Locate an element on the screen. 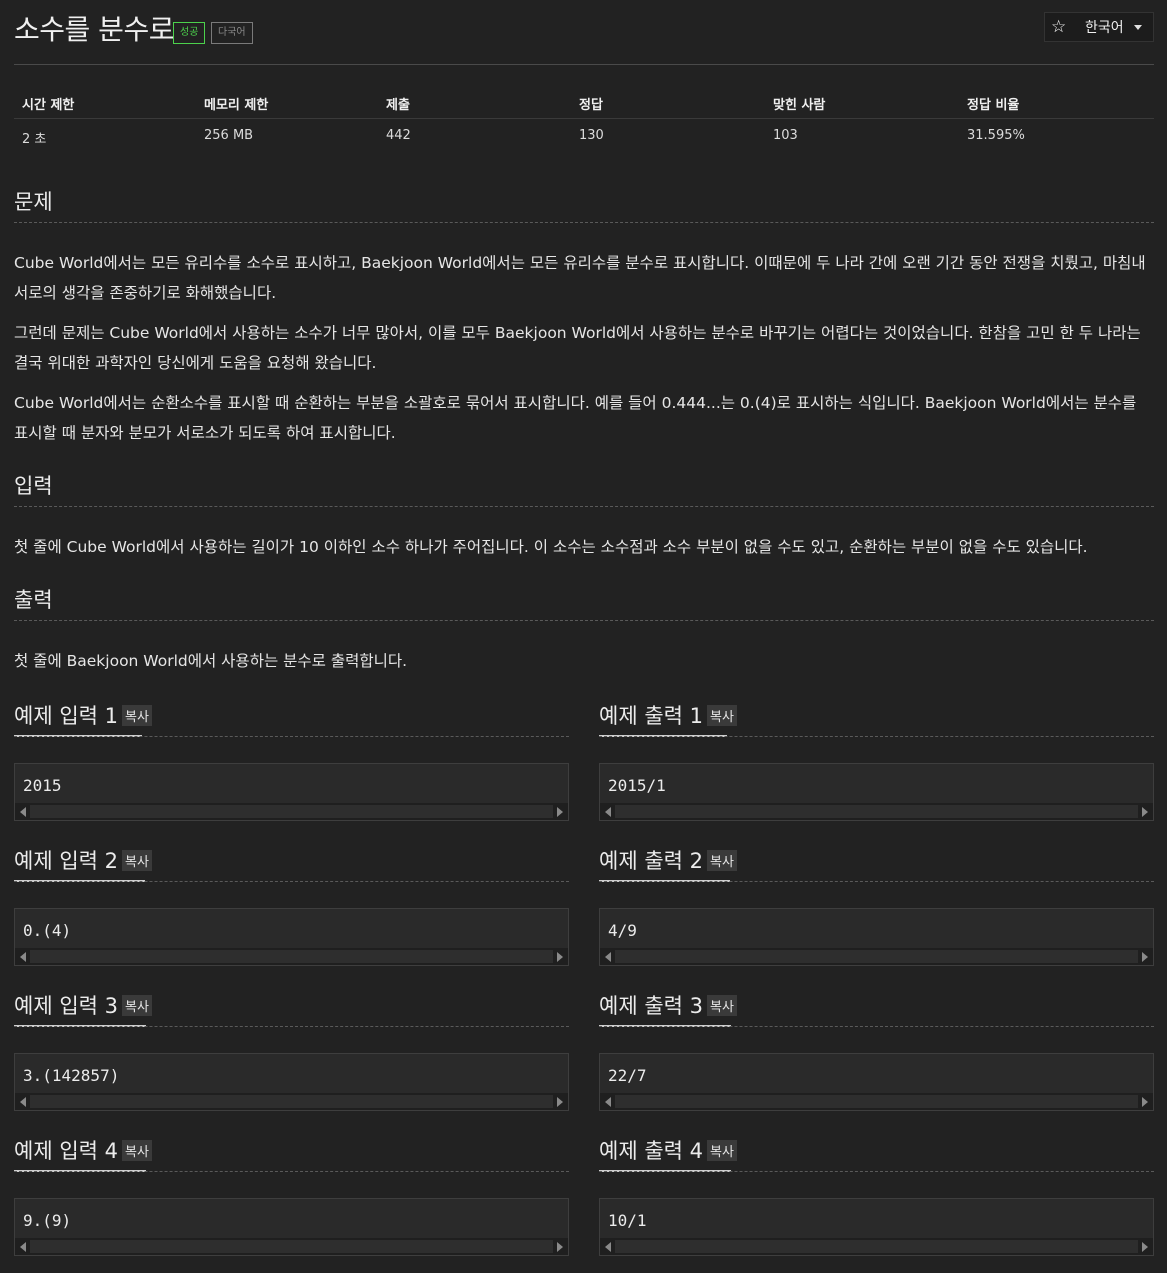 The image size is (1167, 1273). sample-output-text: 2015/1 is located at coordinates (637, 785).